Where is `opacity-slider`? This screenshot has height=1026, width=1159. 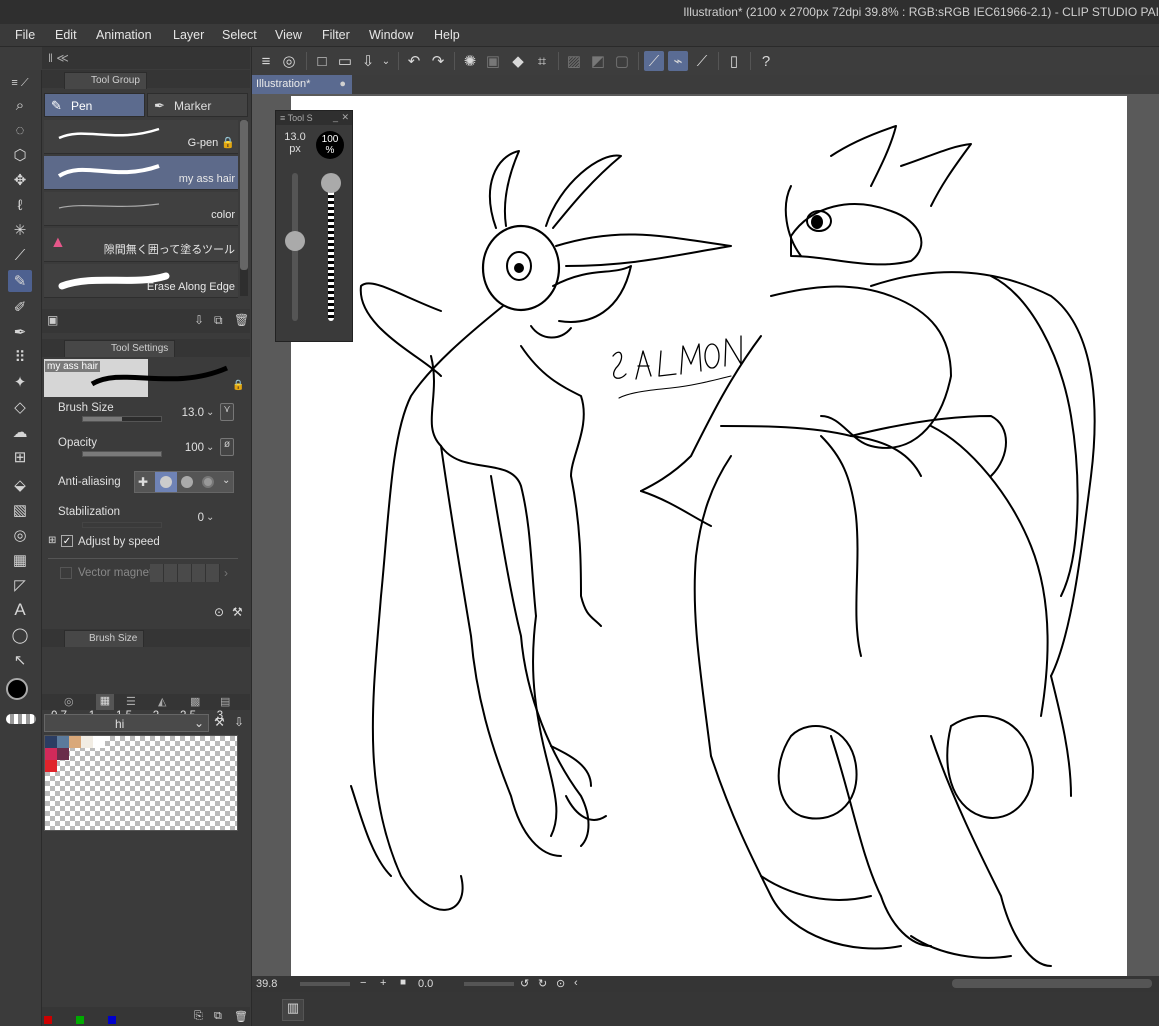
opacity-slider is located at coordinates (122, 454).